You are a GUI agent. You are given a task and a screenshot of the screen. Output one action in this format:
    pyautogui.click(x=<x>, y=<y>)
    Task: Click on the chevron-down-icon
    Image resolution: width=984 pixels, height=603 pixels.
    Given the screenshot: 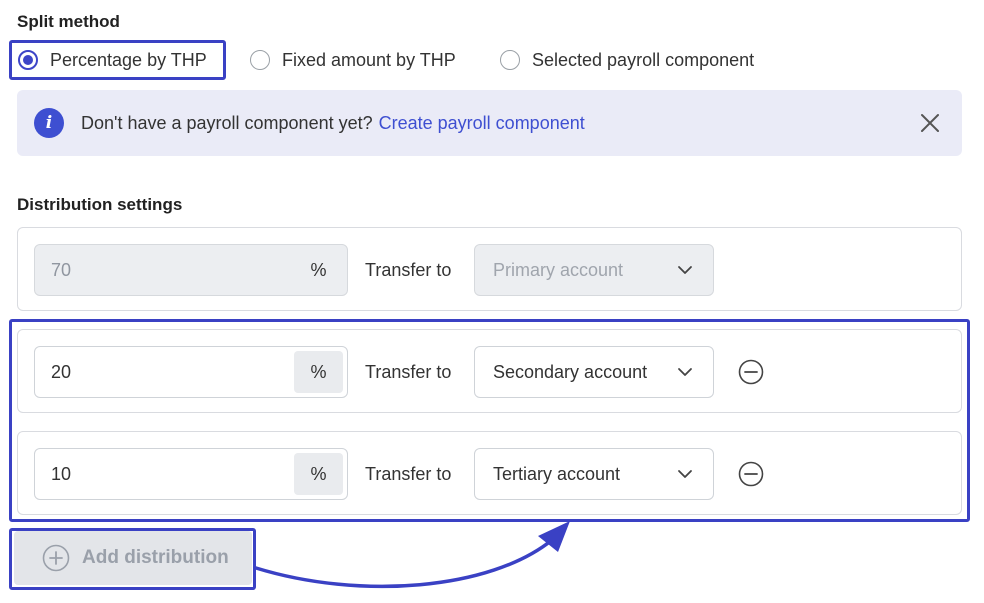 What is the action you would take?
    pyautogui.click(x=685, y=270)
    